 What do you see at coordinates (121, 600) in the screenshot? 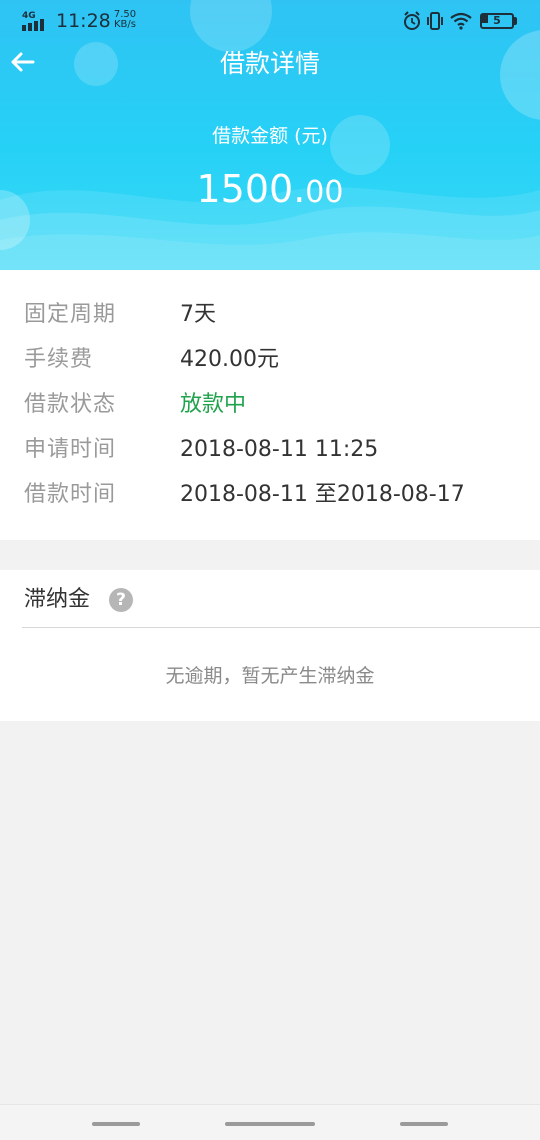
I see `help-icon: ?` at bounding box center [121, 600].